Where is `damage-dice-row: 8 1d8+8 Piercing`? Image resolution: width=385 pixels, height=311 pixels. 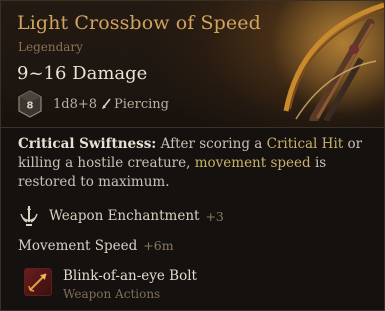 damage-dice-row: 8 1d8+8 Piercing is located at coordinates (93, 104).